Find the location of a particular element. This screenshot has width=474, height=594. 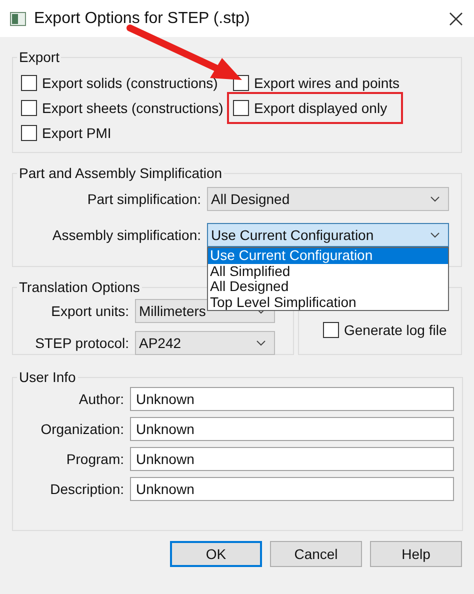

field-label: Part simplification: is located at coordinates (143, 199).